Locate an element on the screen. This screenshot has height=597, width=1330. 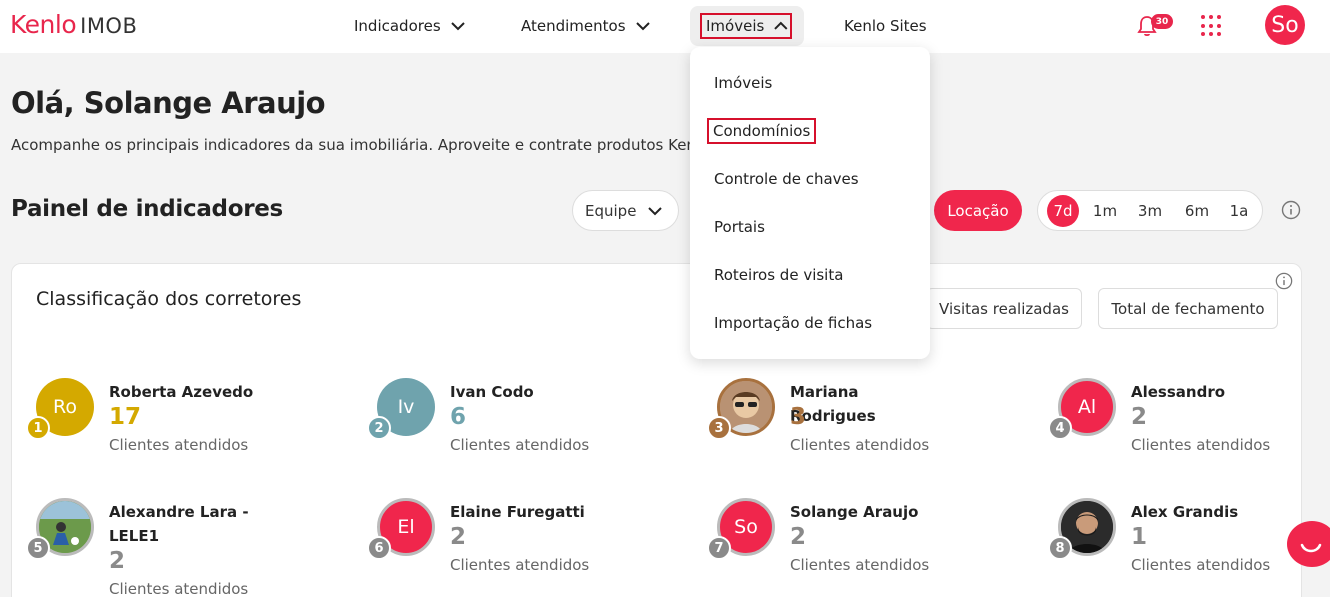
broker-card: Al 4 Alessandro 2 Clientes atendidos is located at coordinates (1183, 433).